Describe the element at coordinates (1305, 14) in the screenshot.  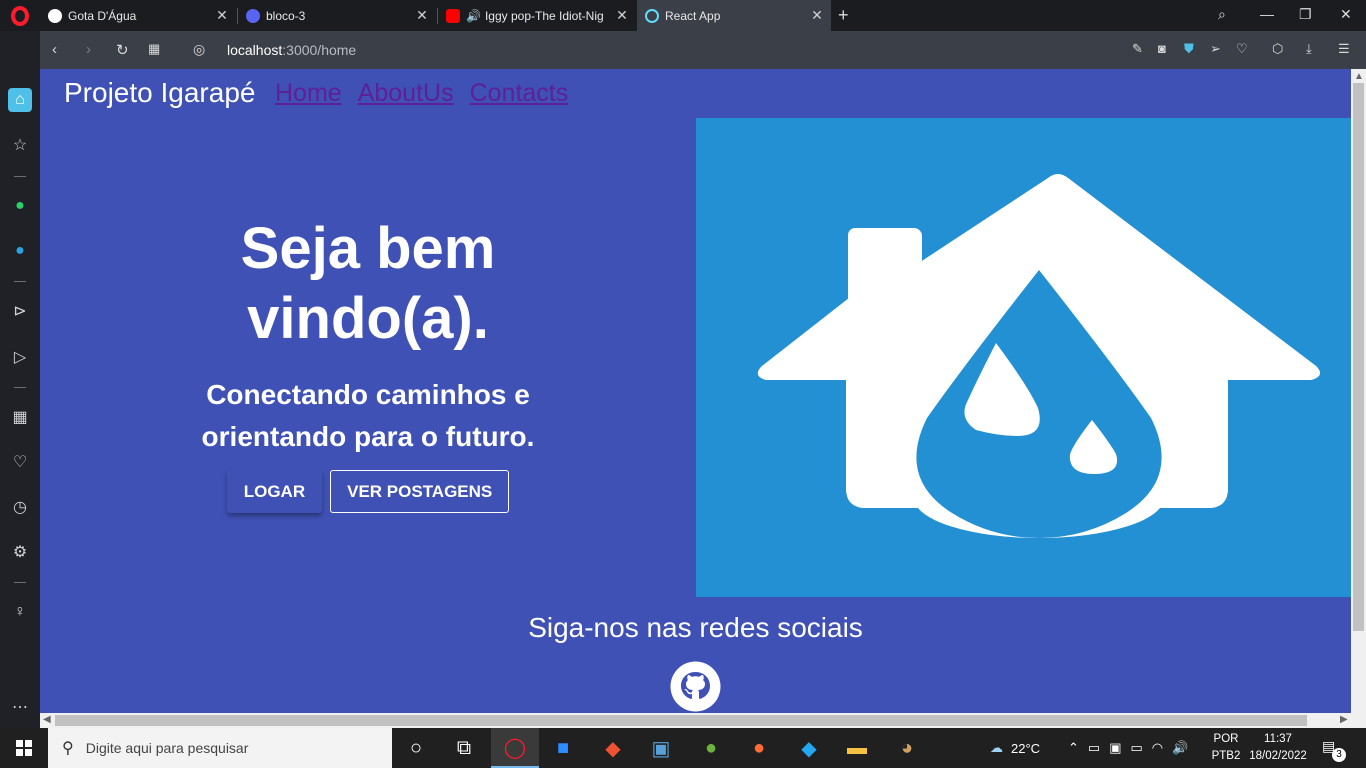
I see `restore-icon: ❐` at that location.